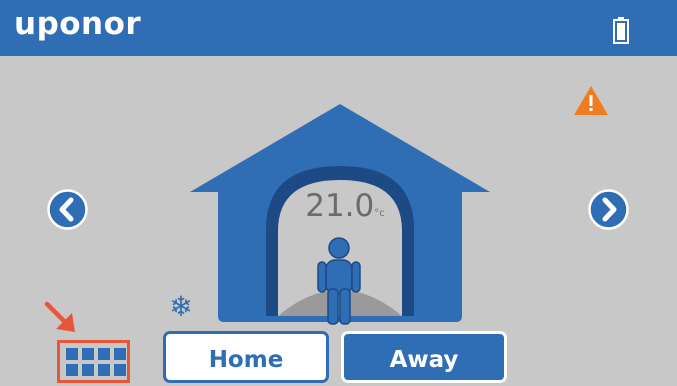 This screenshot has width=677, height=386. Describe the element at coordinates (340, 206) in the screenshot. I see `temperature-value: 21.0` at that location.